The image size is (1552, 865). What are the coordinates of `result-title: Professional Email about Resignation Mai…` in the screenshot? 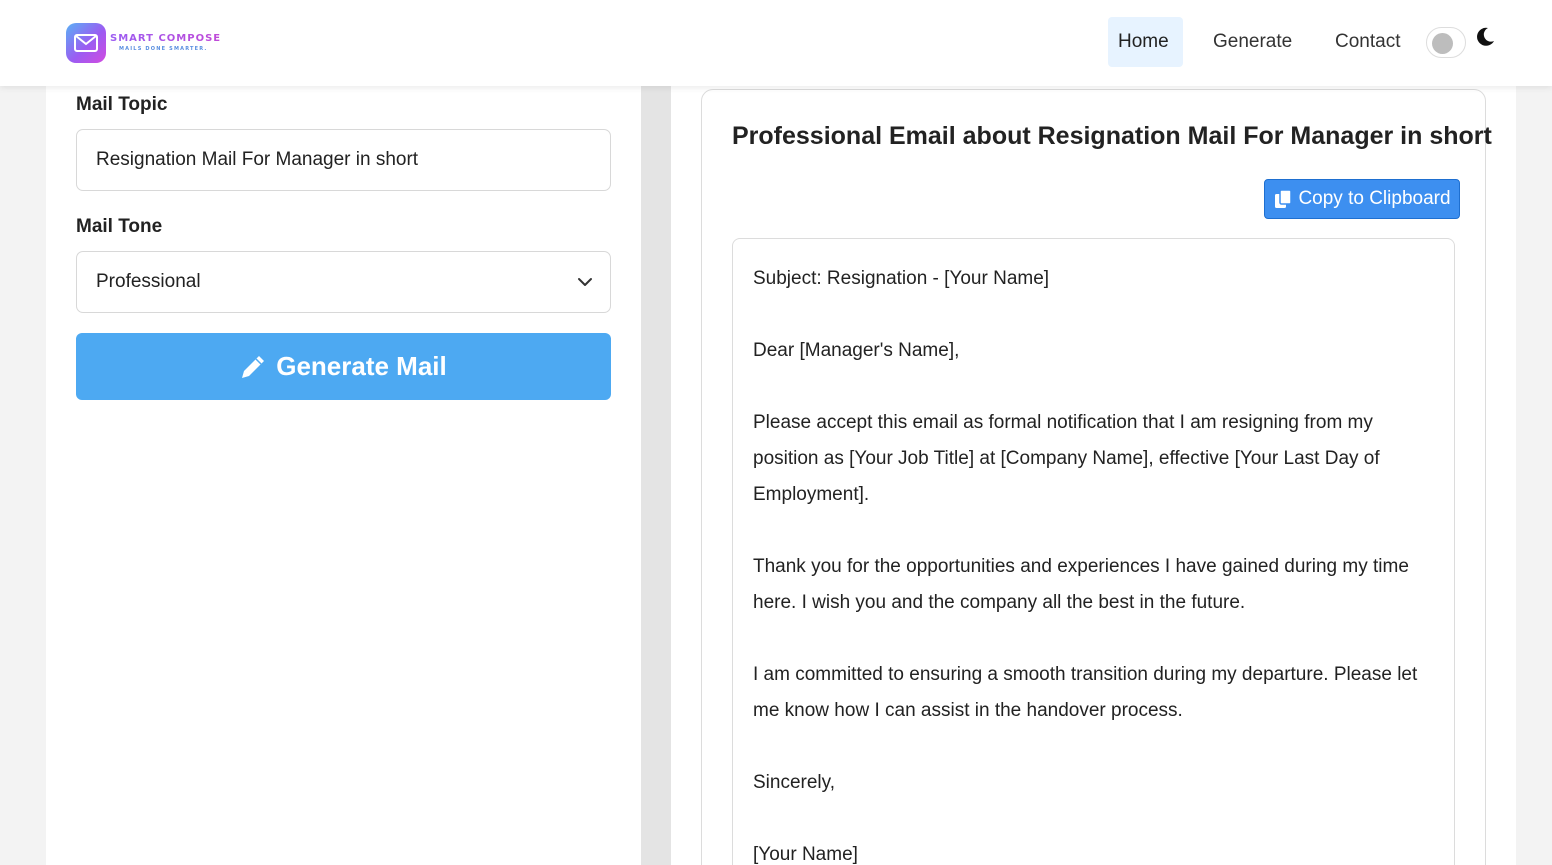 It's located at (1112, 136).